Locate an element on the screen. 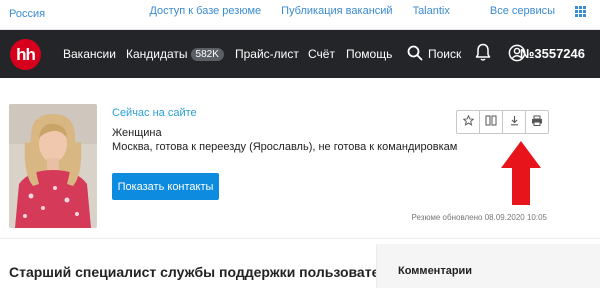  star-icon is located at coordinates (468, 122).